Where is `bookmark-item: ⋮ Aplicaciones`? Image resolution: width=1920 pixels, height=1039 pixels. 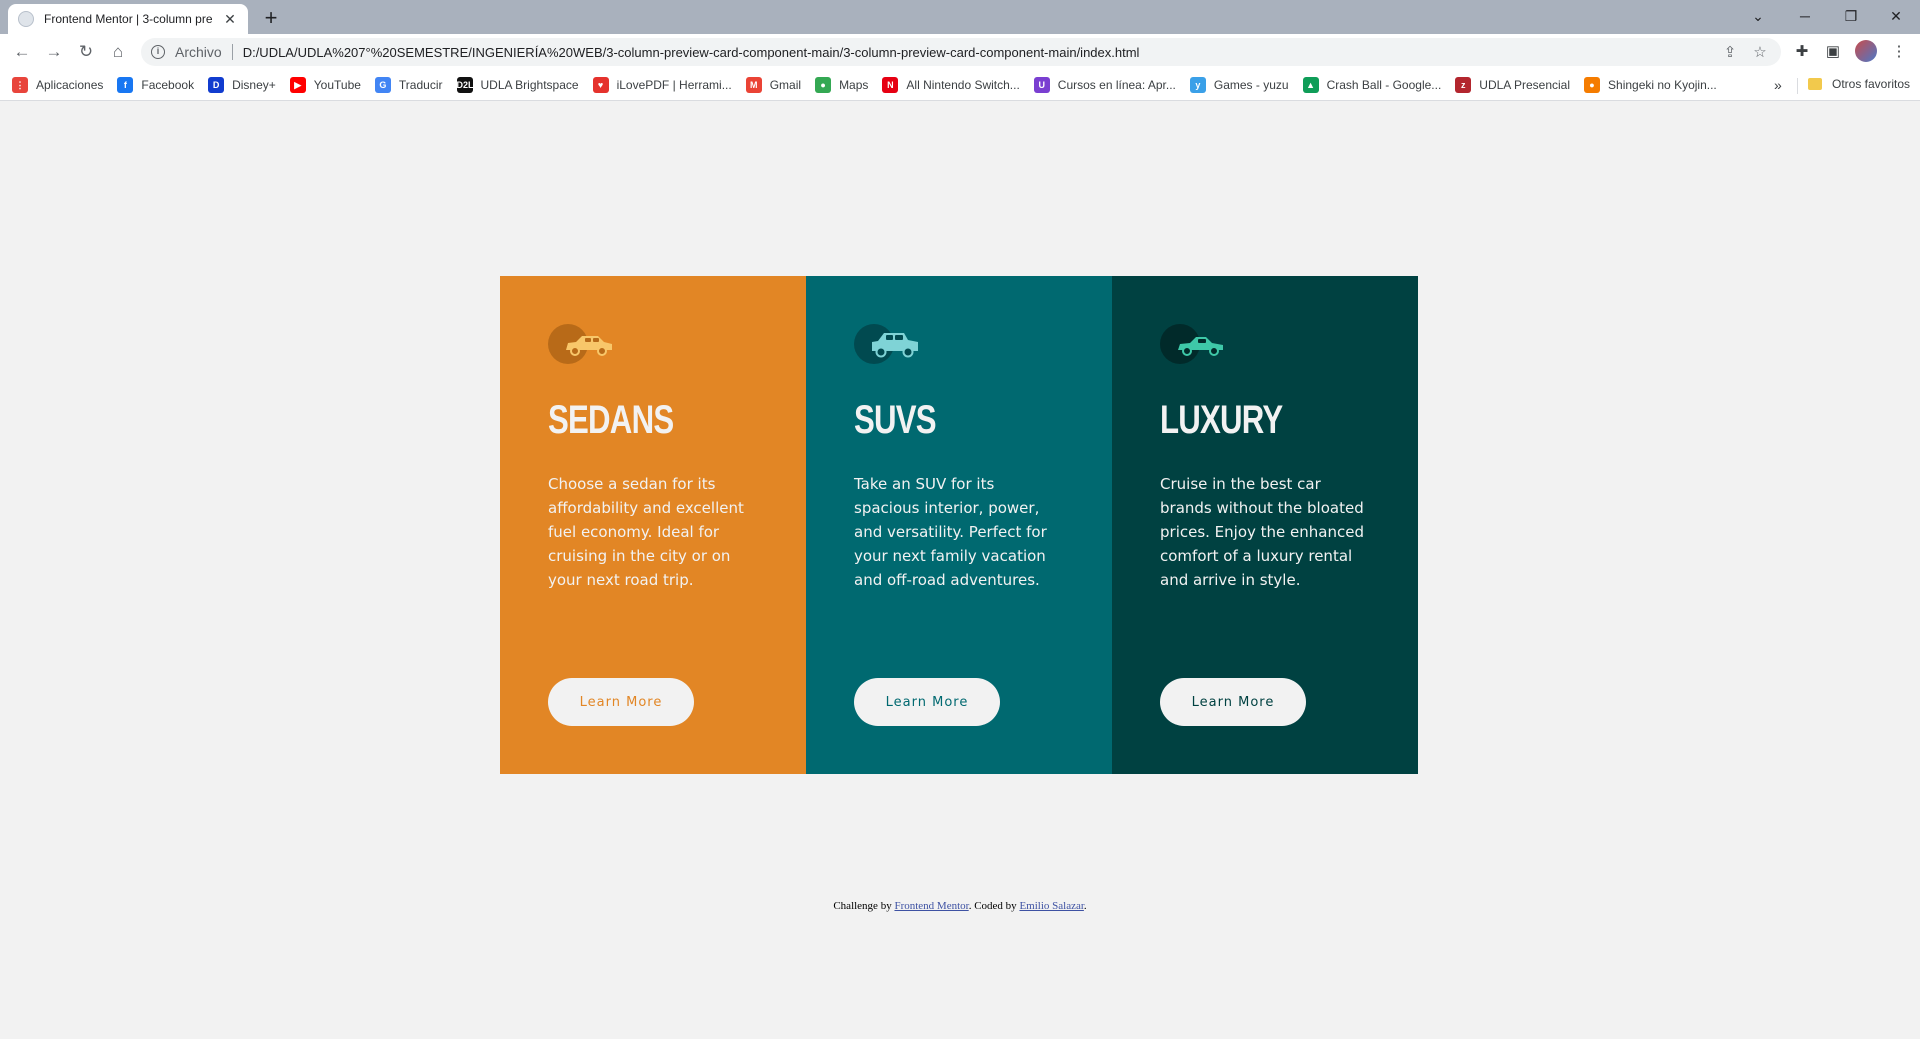
bookmark-item: ⋮ Aplicaciones is located at coordinates (57, 85).